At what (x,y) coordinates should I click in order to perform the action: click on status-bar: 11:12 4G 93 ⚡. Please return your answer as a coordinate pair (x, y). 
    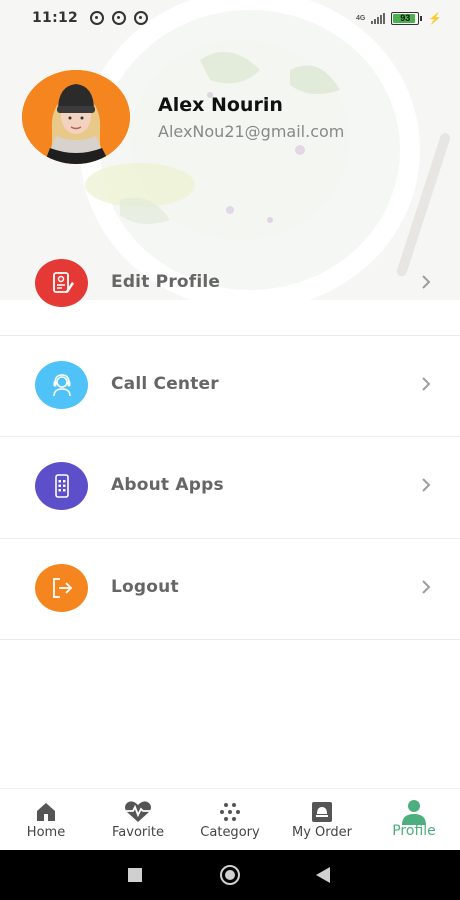
    Looking at the image, I should click on (230, 18).